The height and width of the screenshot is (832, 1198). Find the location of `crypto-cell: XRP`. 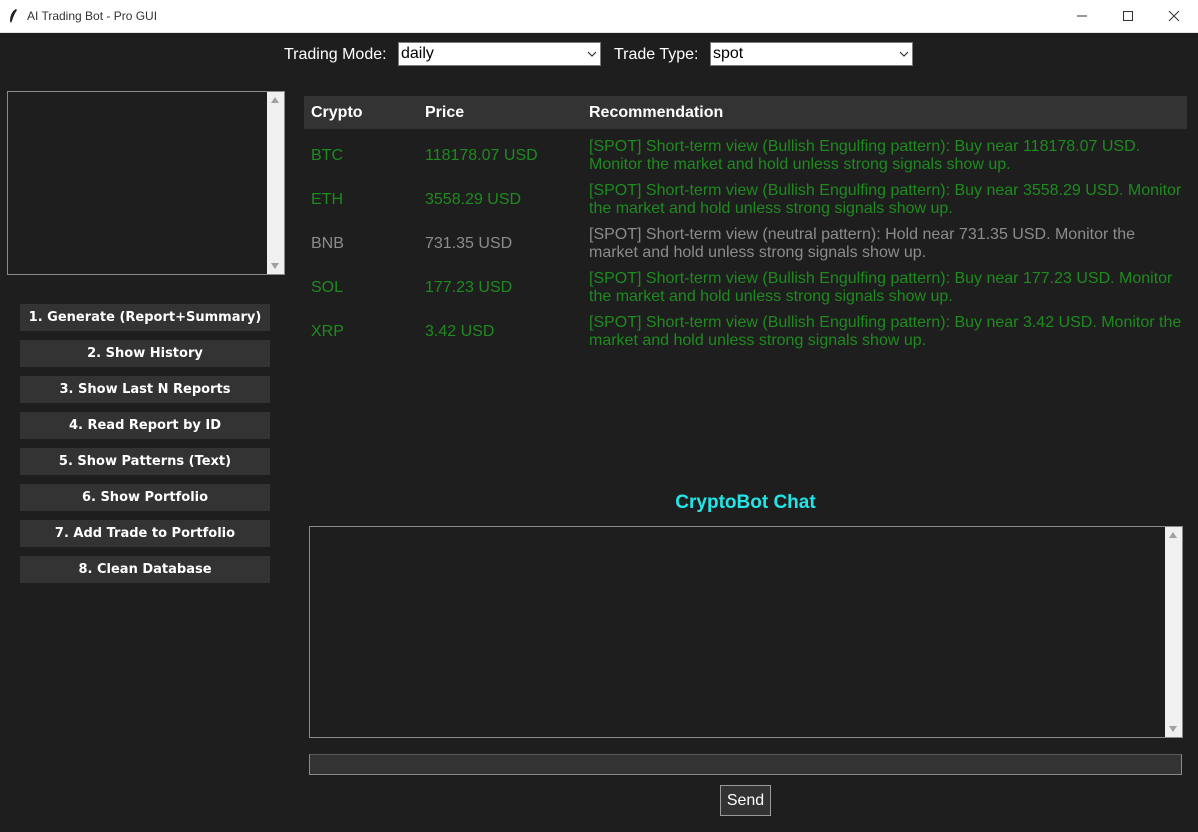

crypto-cell: XRP is located at coordinates (327, 331).